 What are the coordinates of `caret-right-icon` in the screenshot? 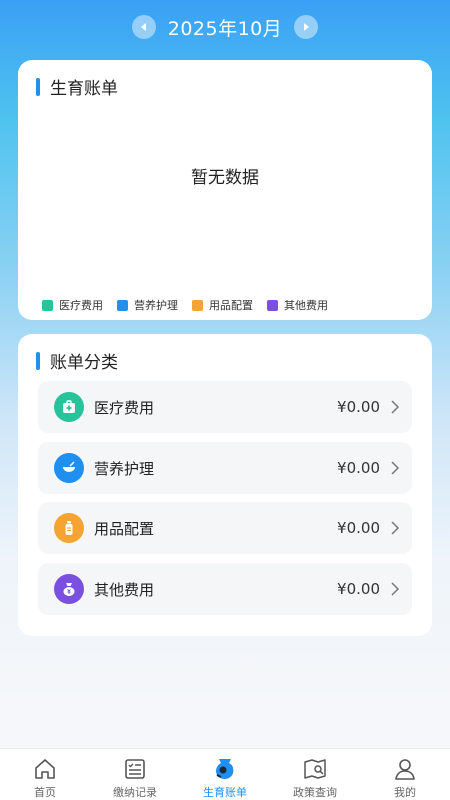 It's located at (307, 27).